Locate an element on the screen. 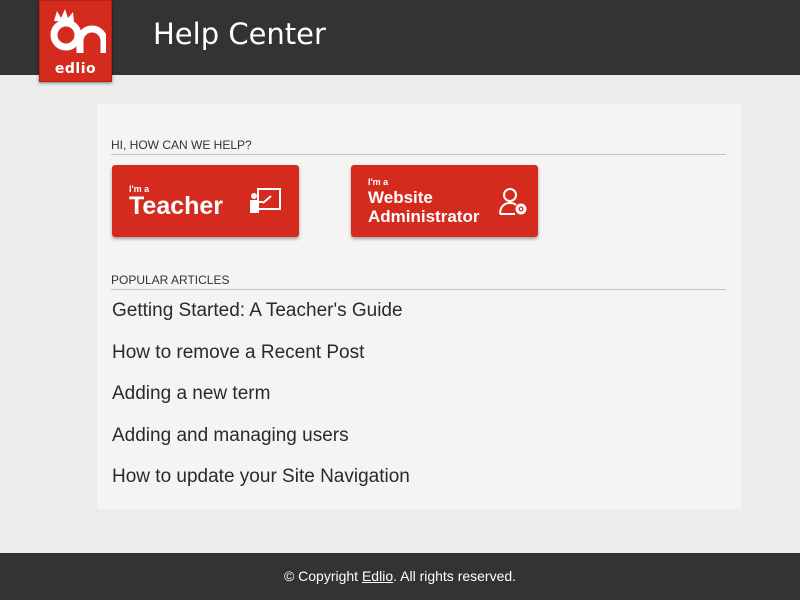  help-heading: HI, HOW CAN WE HELP? is located at coordinates (418, 146).